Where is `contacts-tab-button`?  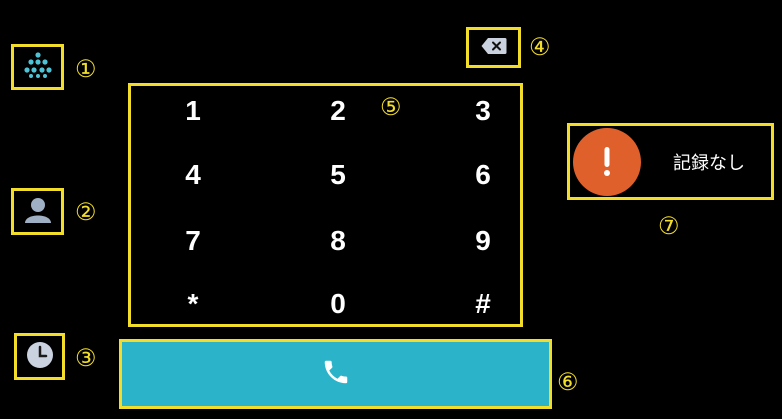
contacts-tab-button is located at coordinates (37, 211).